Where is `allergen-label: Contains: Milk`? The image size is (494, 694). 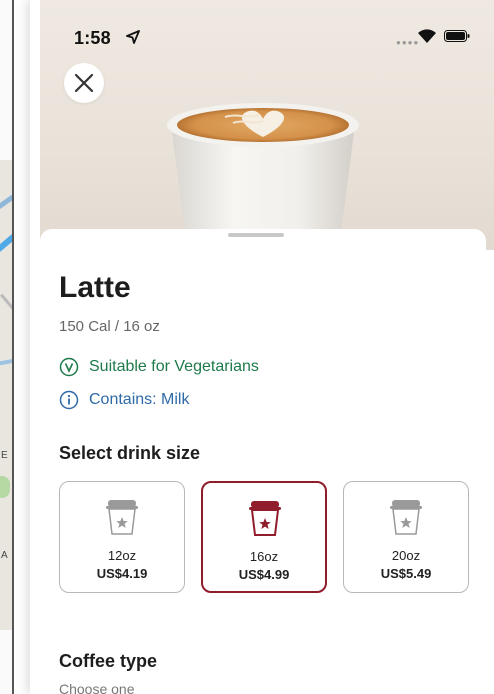 allergen-label: Contains: Milk is located at coordinates (139, 399).